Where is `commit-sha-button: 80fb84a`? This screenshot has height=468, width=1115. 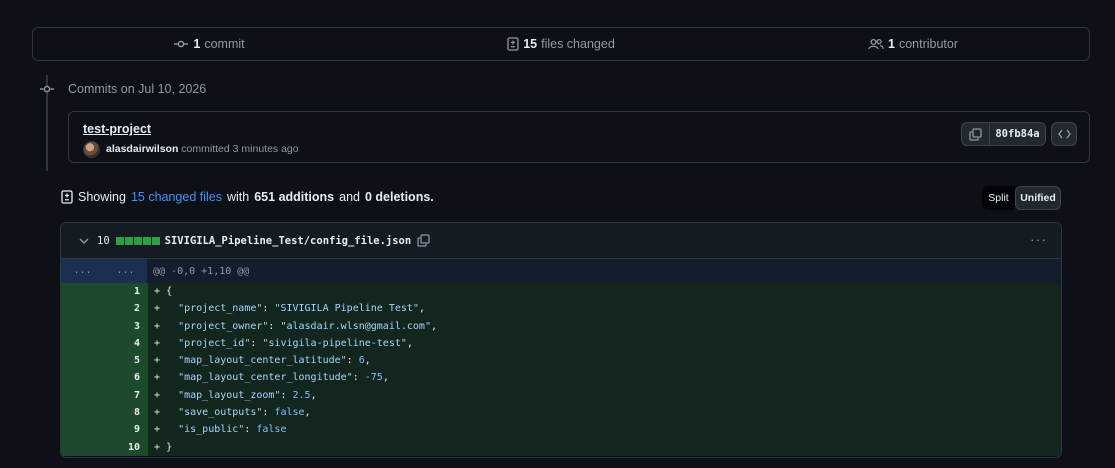 commit-sha-button: 80fb84a is located at coordinates (1017, 134).